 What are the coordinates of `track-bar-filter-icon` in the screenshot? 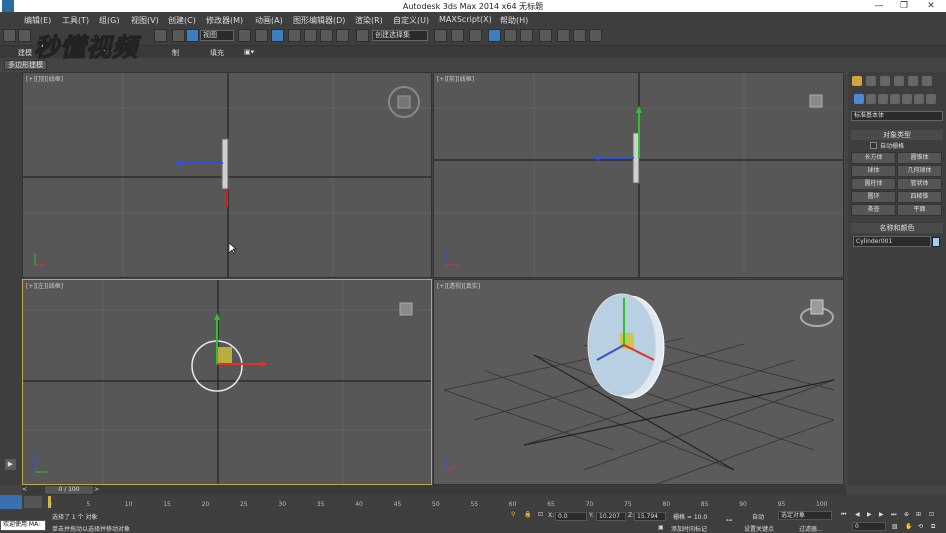 It's located at (33, 502).